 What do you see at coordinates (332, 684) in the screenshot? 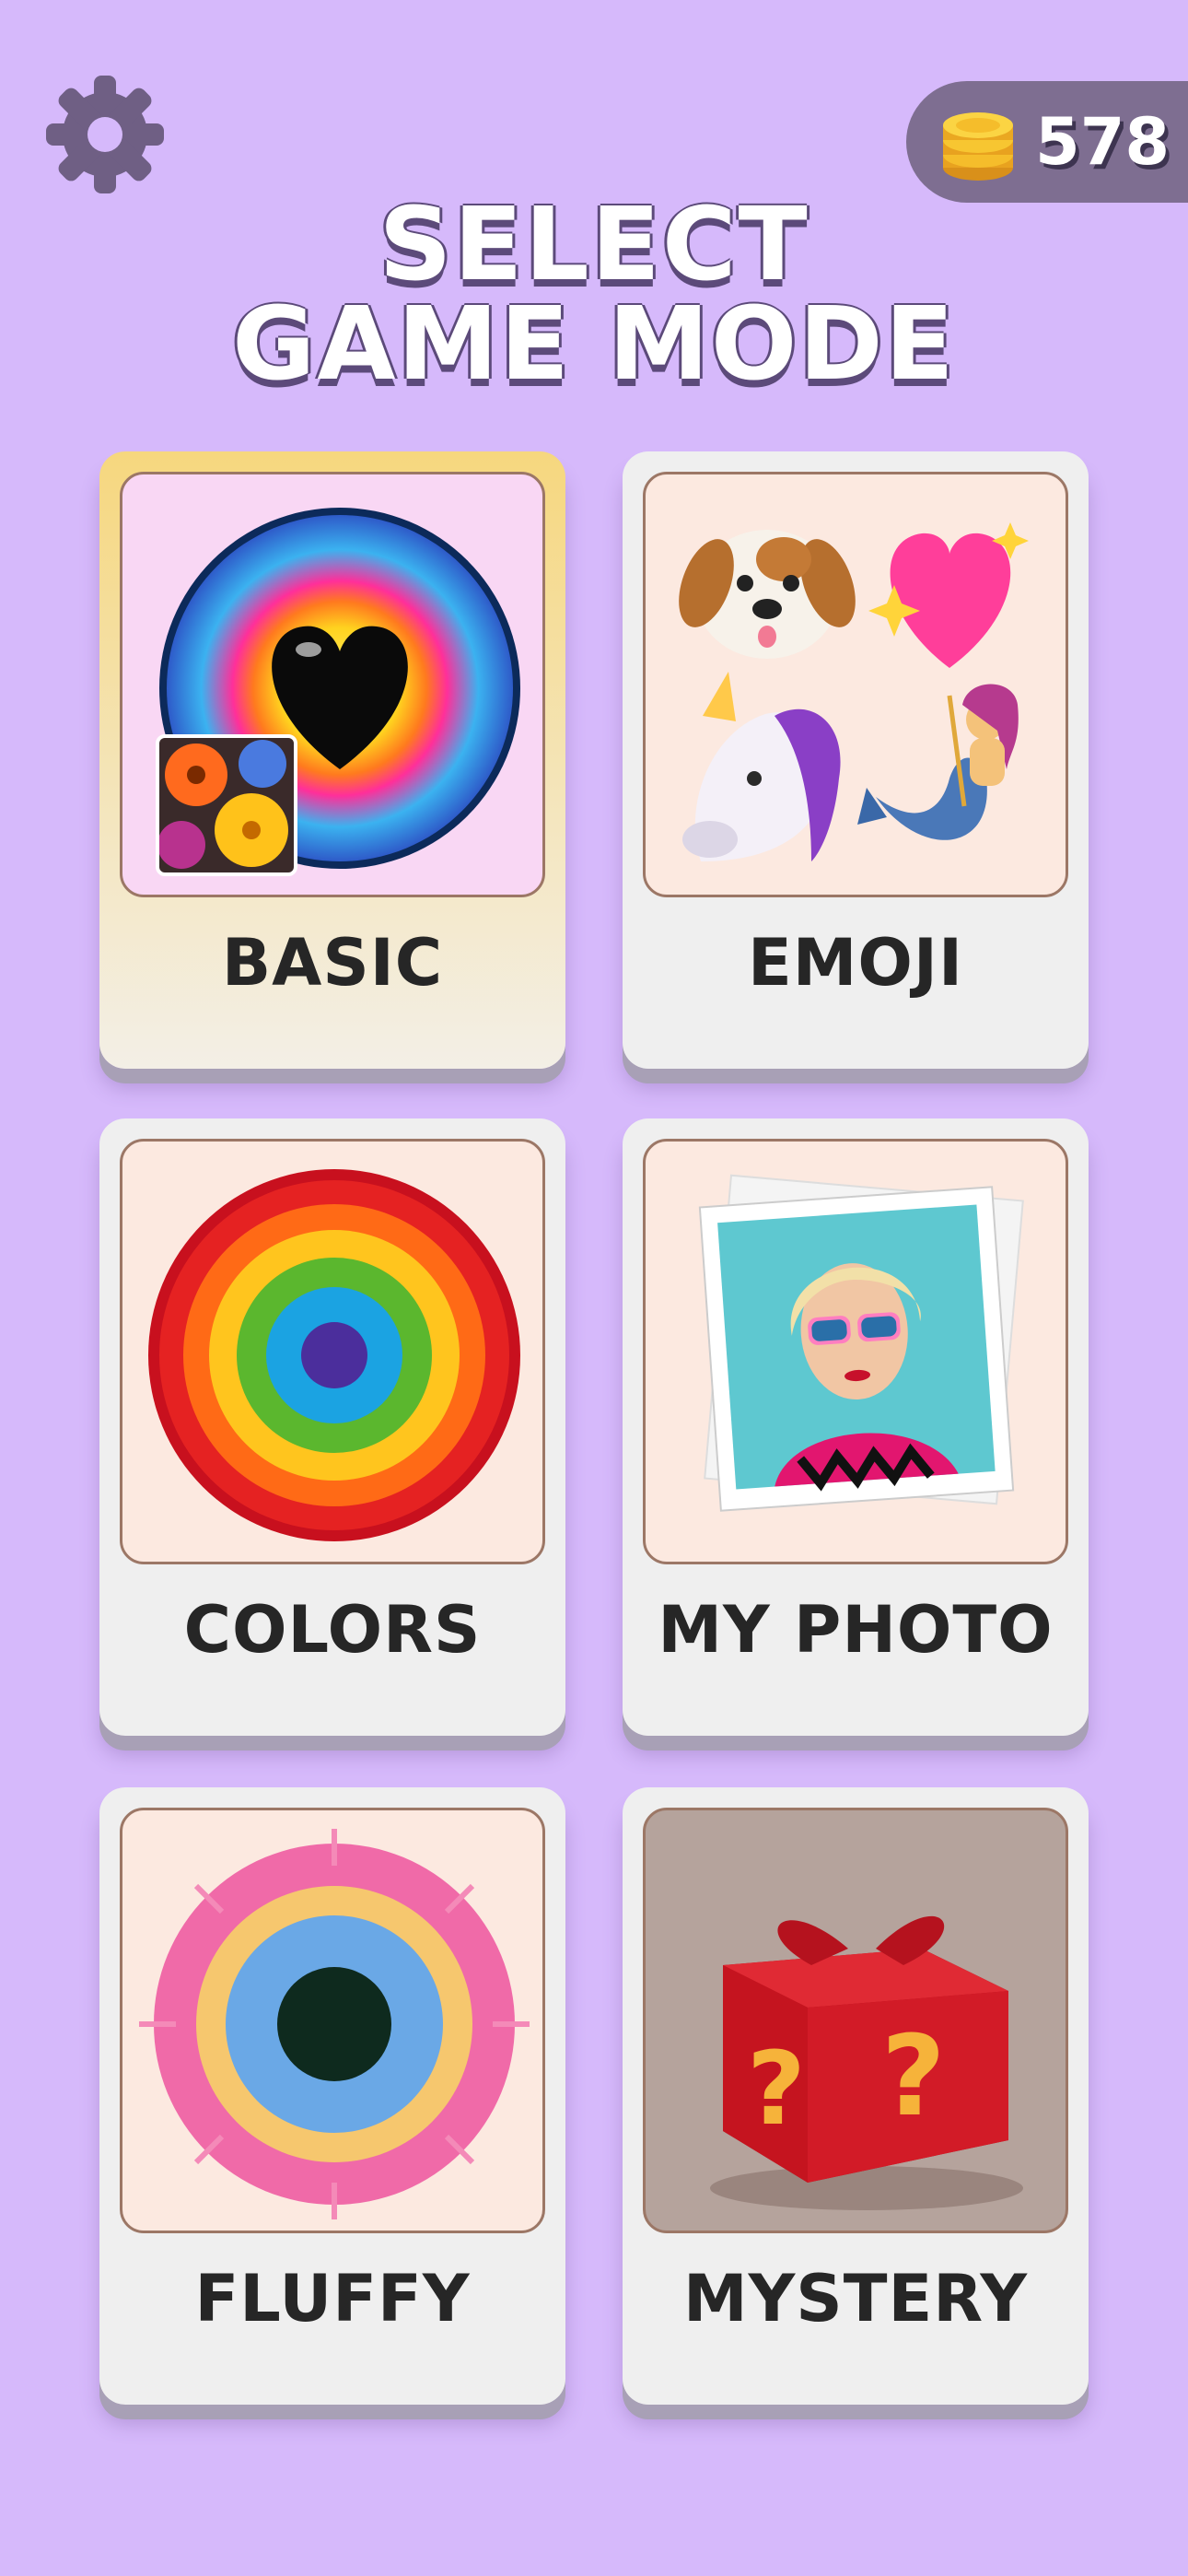
I see `mode-image-basic` at bounding box center [332, 684].